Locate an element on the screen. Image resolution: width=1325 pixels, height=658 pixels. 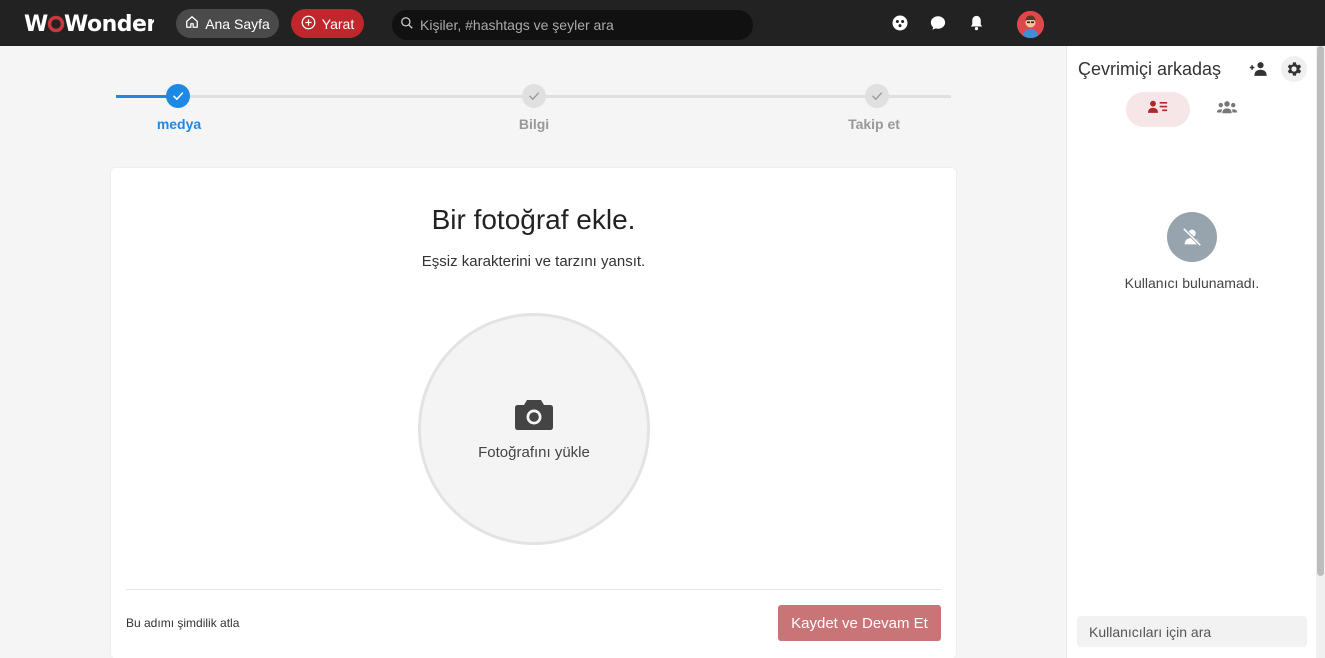
svg-text: Wonder is located at coordinates (109, 24).